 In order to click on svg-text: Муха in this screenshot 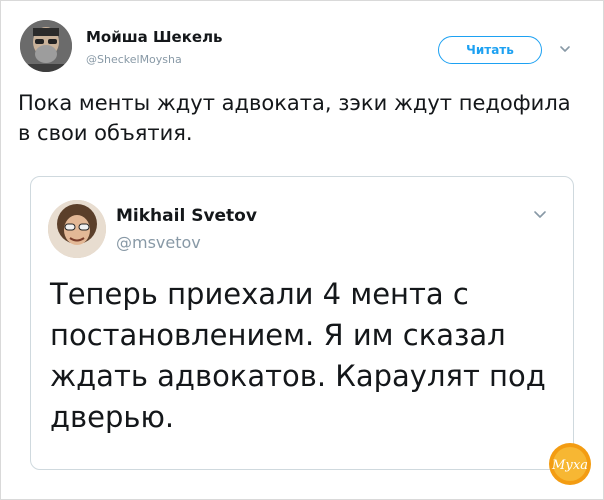, I will do `click(569, 465)`.